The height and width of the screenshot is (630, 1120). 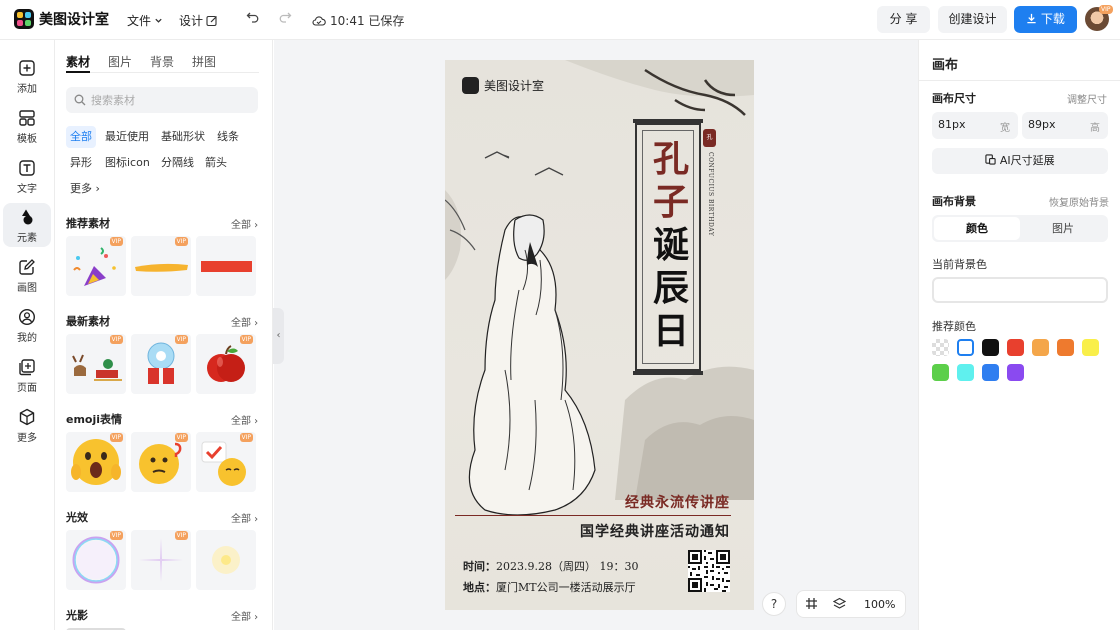 I want to click on section-title: 光效, so click(x=77, y=517).